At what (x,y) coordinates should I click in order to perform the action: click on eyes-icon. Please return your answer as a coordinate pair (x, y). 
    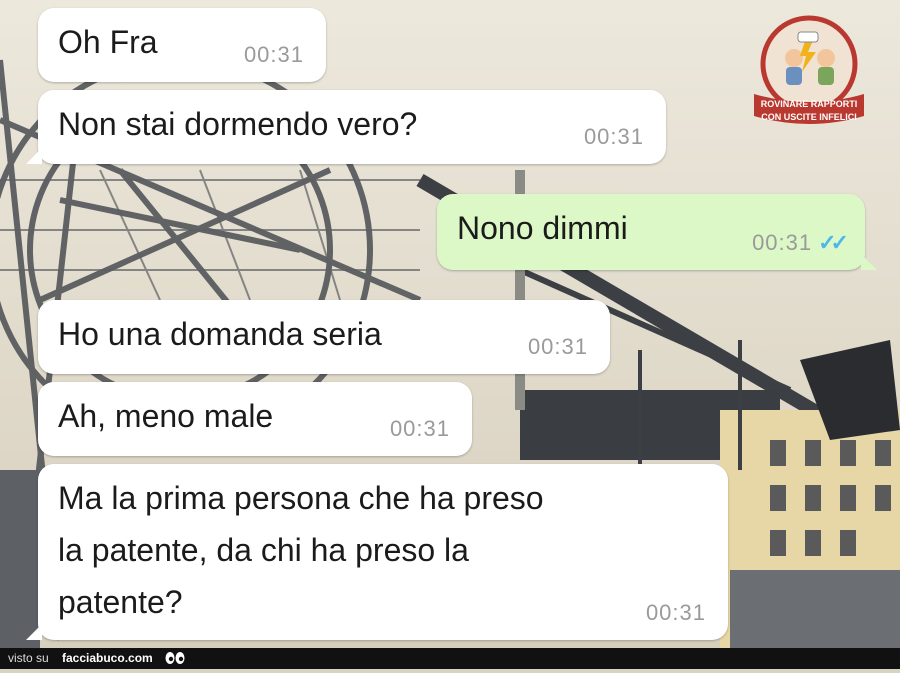
    Looking at the image, I should click on (175, 661).